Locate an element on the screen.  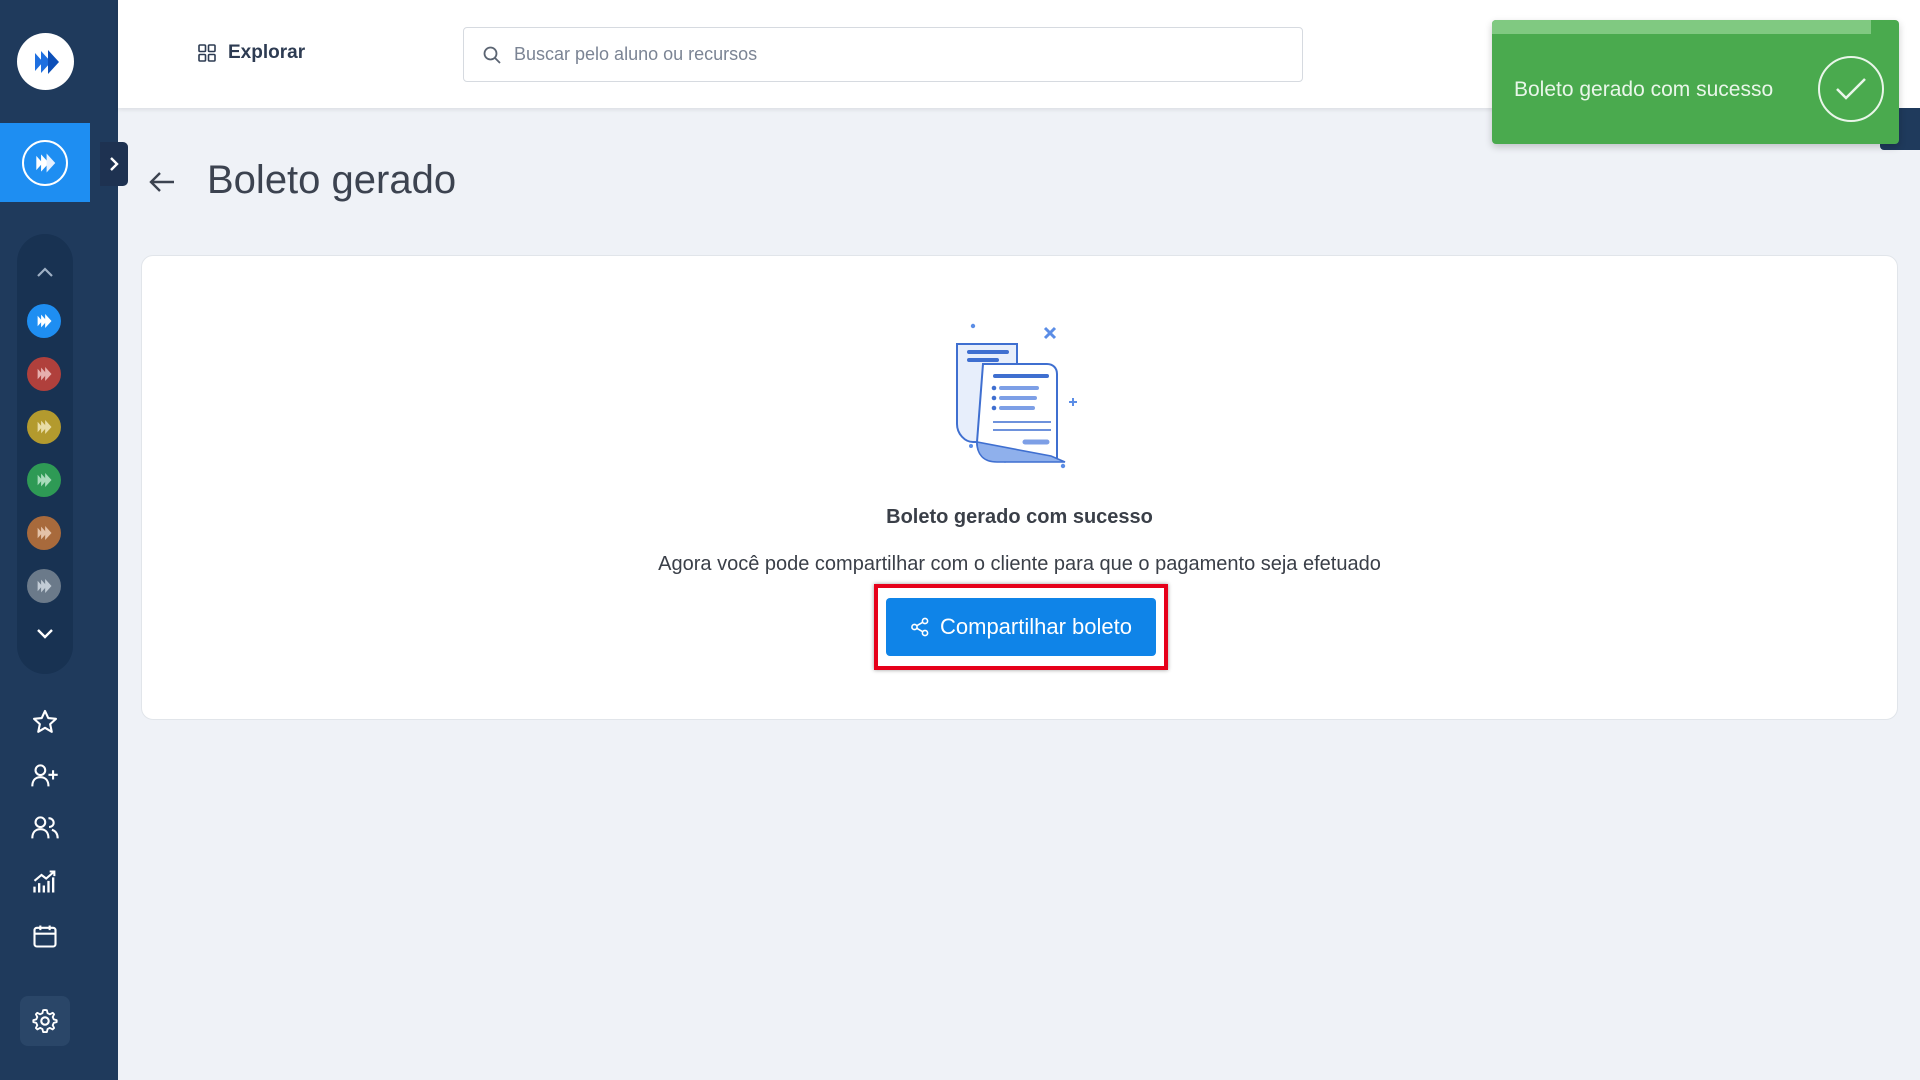
settings-button is located at coordinates (45, 1021).